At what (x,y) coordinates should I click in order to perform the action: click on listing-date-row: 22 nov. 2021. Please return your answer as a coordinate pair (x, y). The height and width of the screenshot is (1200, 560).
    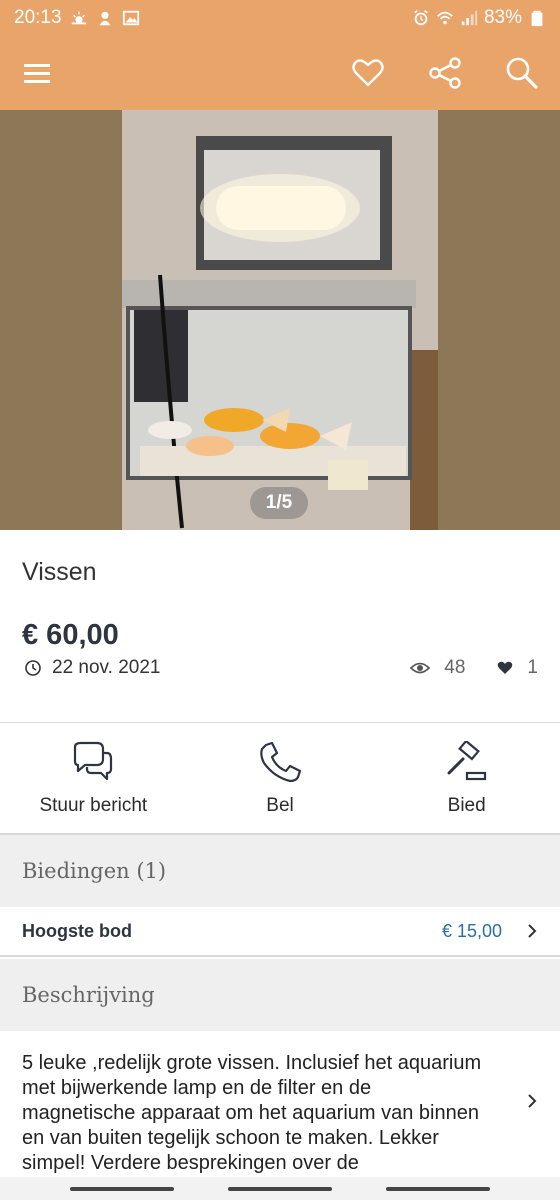
    Looking at the image, I should click on (92, 668).